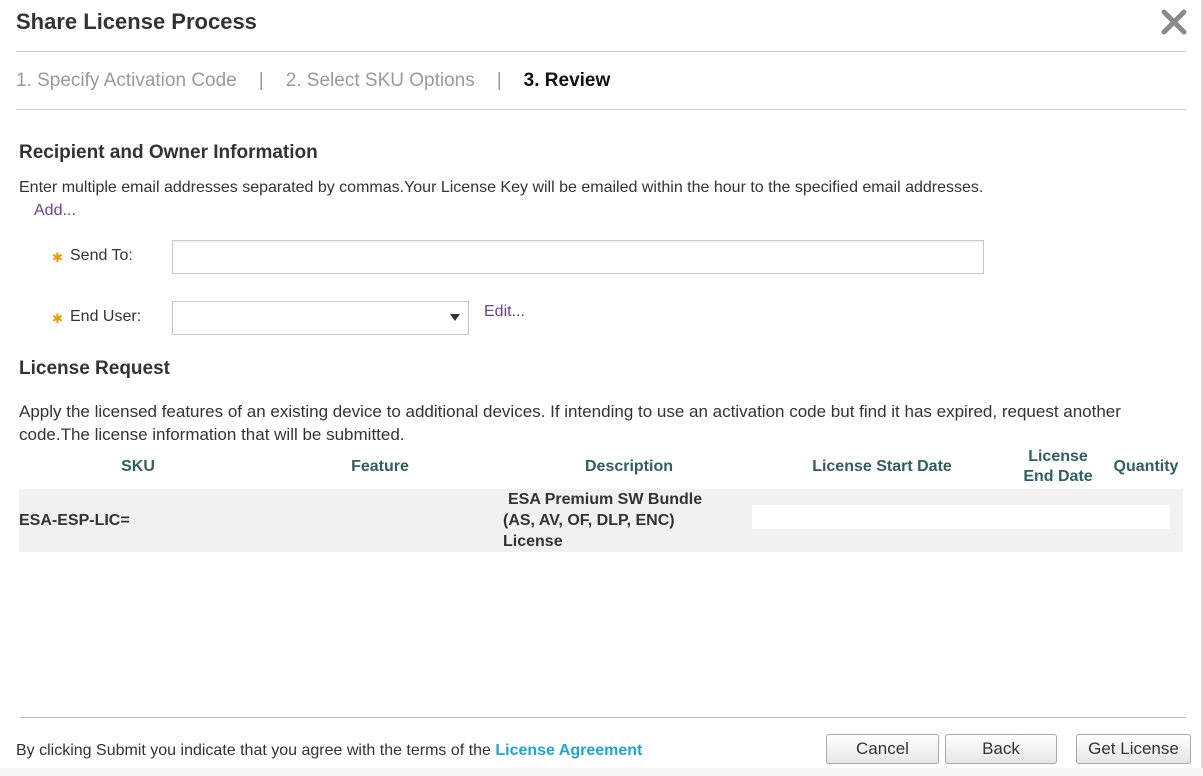 This screenshot has width=1203, height=776. I want to click on column-header-description: Description, so click(628, 466).